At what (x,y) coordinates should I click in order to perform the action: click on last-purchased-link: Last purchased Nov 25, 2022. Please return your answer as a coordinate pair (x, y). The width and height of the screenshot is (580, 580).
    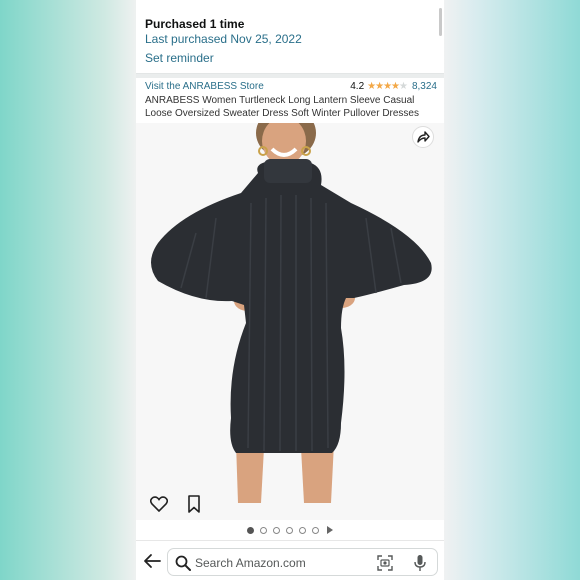
    Looking at the image, I should click on (223, 39).